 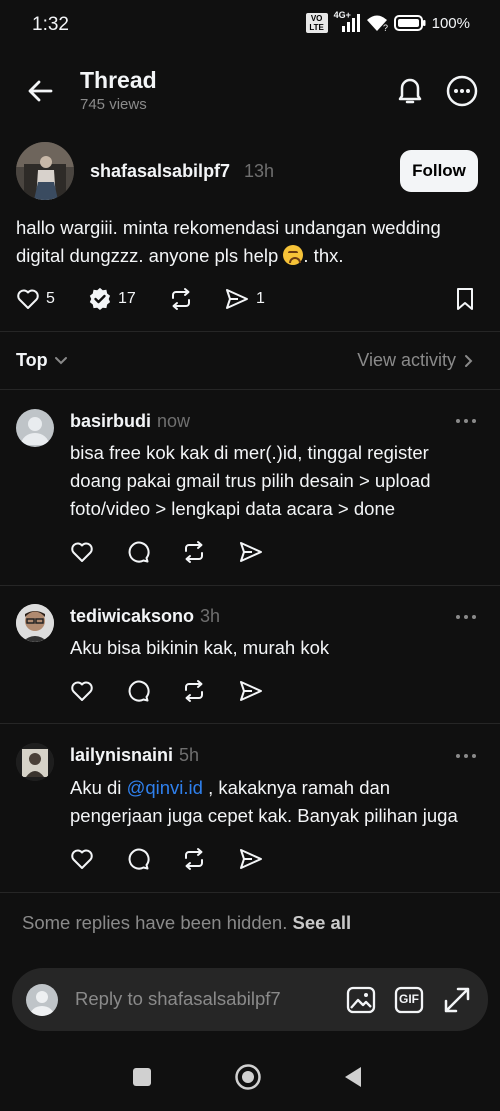 What do you see at coordinates (122, 755) in the screenshot?
I see `reply-username-text: lailynisnaini` at bounding box center [122, 755].